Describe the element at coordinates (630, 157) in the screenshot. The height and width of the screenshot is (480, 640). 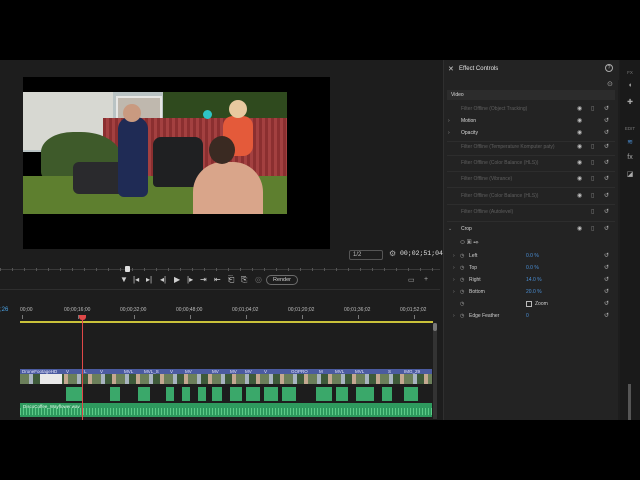
I see `fx-icon: fx` at that location.